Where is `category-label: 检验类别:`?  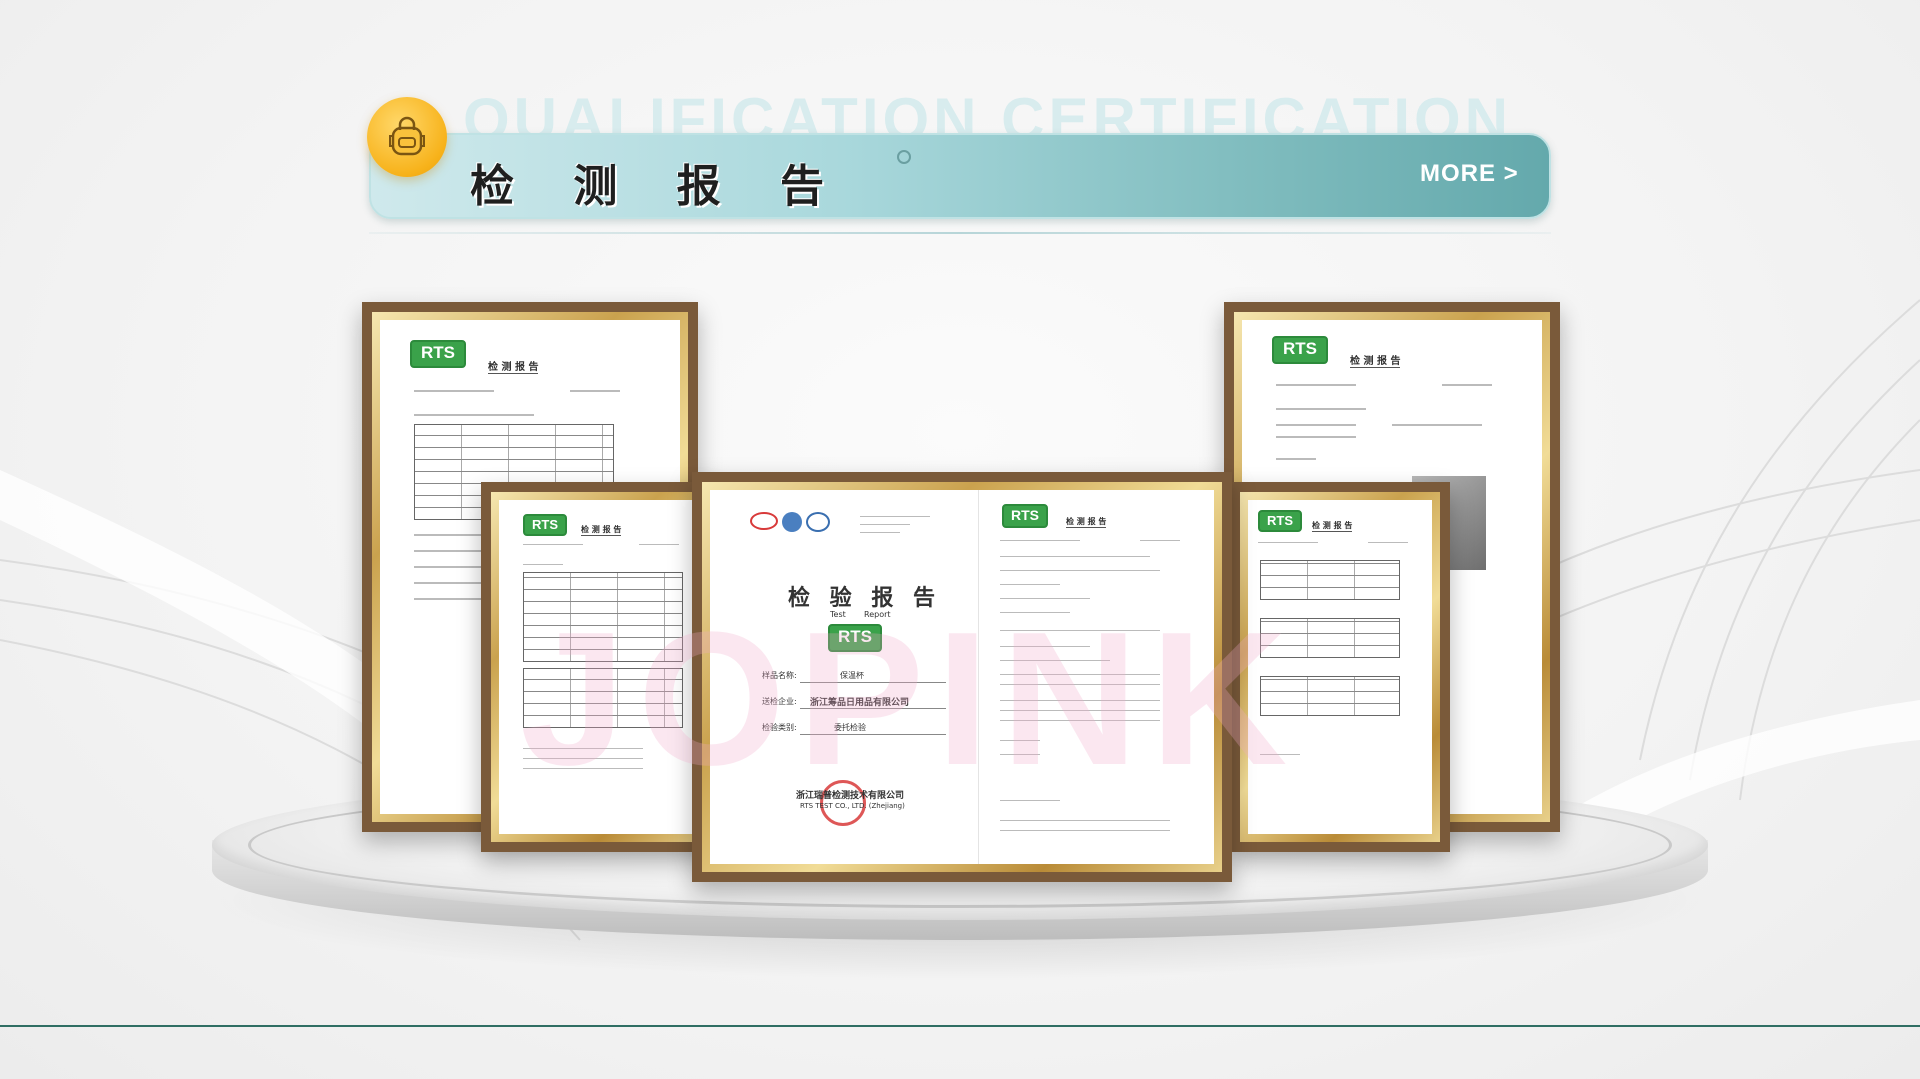
category-label: 检验类别: is located at coordinates (779, 727).